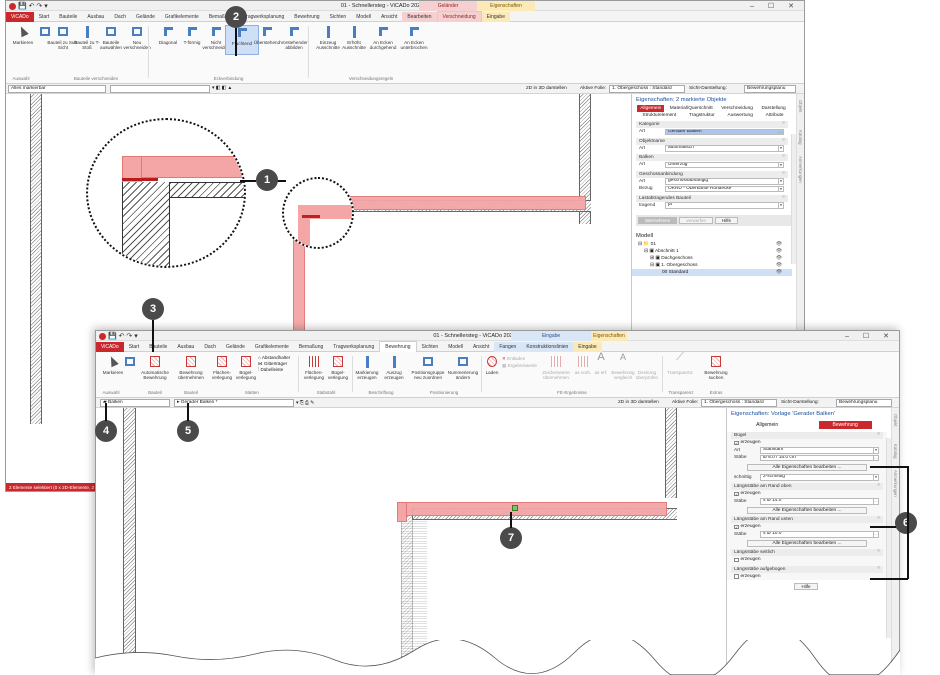 The height and width of the screenshot is (675, 940). I want to click on objektname-art-select: automatisch ▾, so click(724, 148).